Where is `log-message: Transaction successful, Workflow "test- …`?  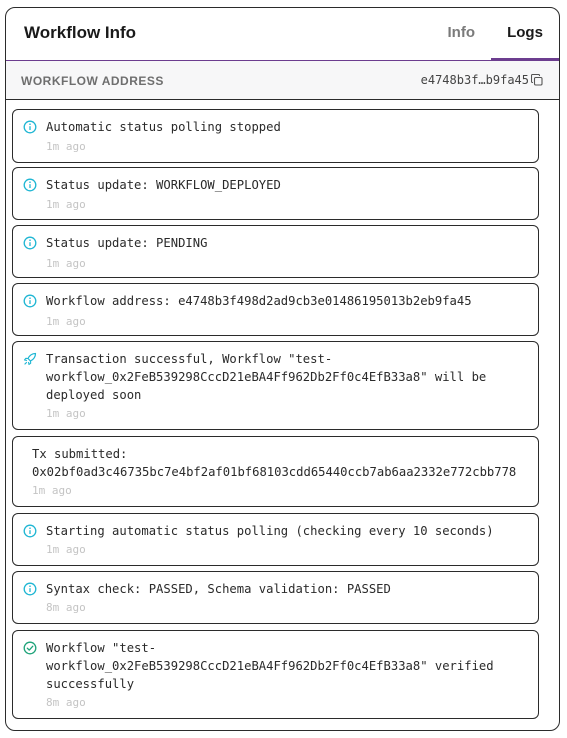 log-message: Transaction successful, Workflow "test- … is located at coordinates (266, 377).